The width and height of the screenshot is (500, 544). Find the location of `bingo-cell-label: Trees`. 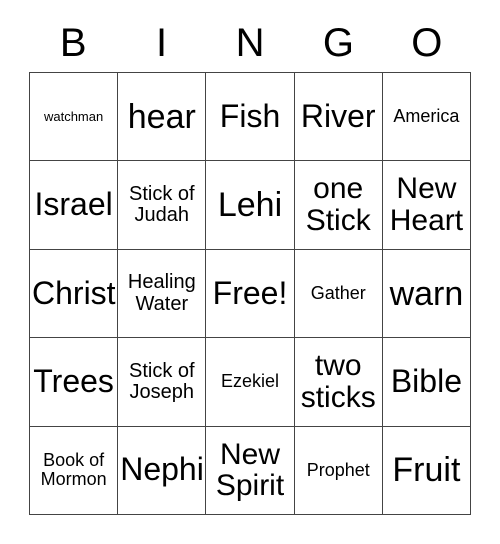

bingo-cell-label: Trees is located at coordinates (73, 380).